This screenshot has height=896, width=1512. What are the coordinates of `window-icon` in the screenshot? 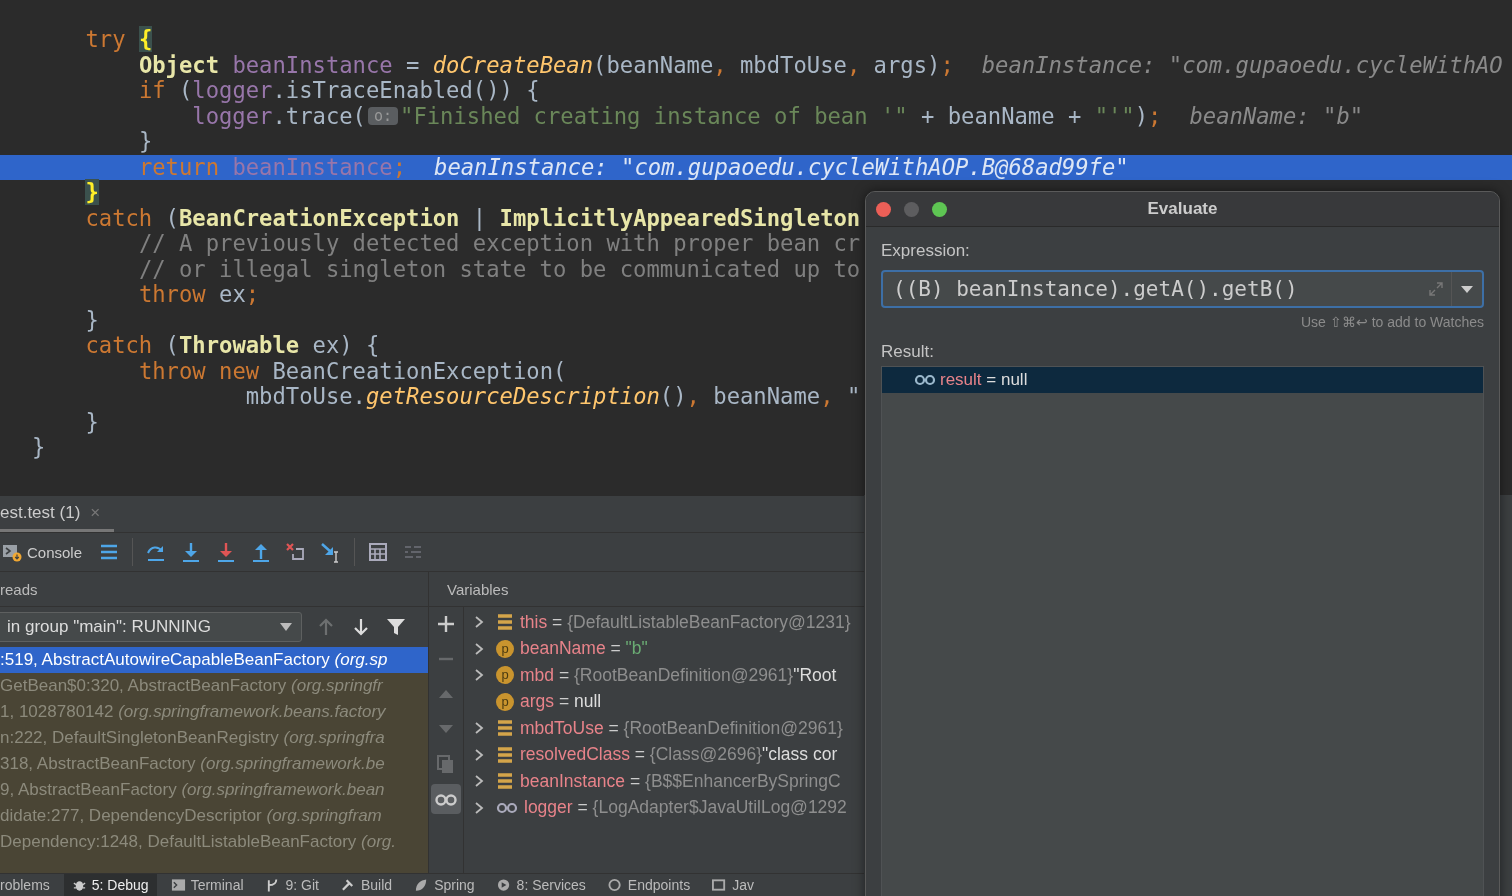 It's located at (720, 885).